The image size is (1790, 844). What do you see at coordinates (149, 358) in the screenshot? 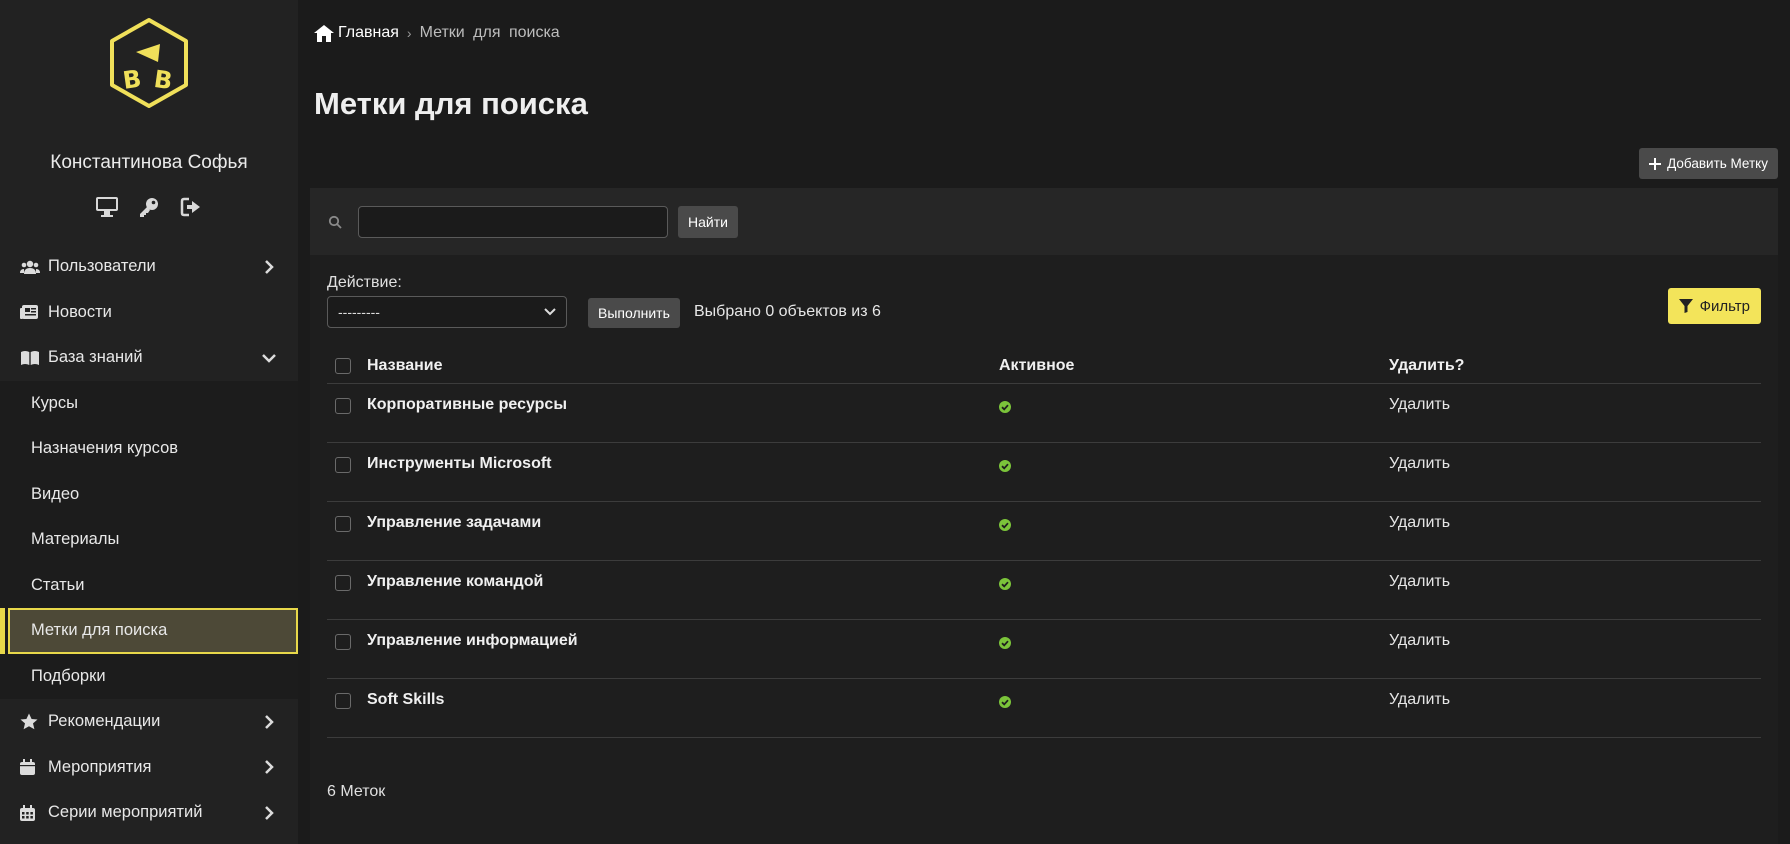
I see `sidebar-item-knowledge-base: База знаний` at bounding box center [149, 358].